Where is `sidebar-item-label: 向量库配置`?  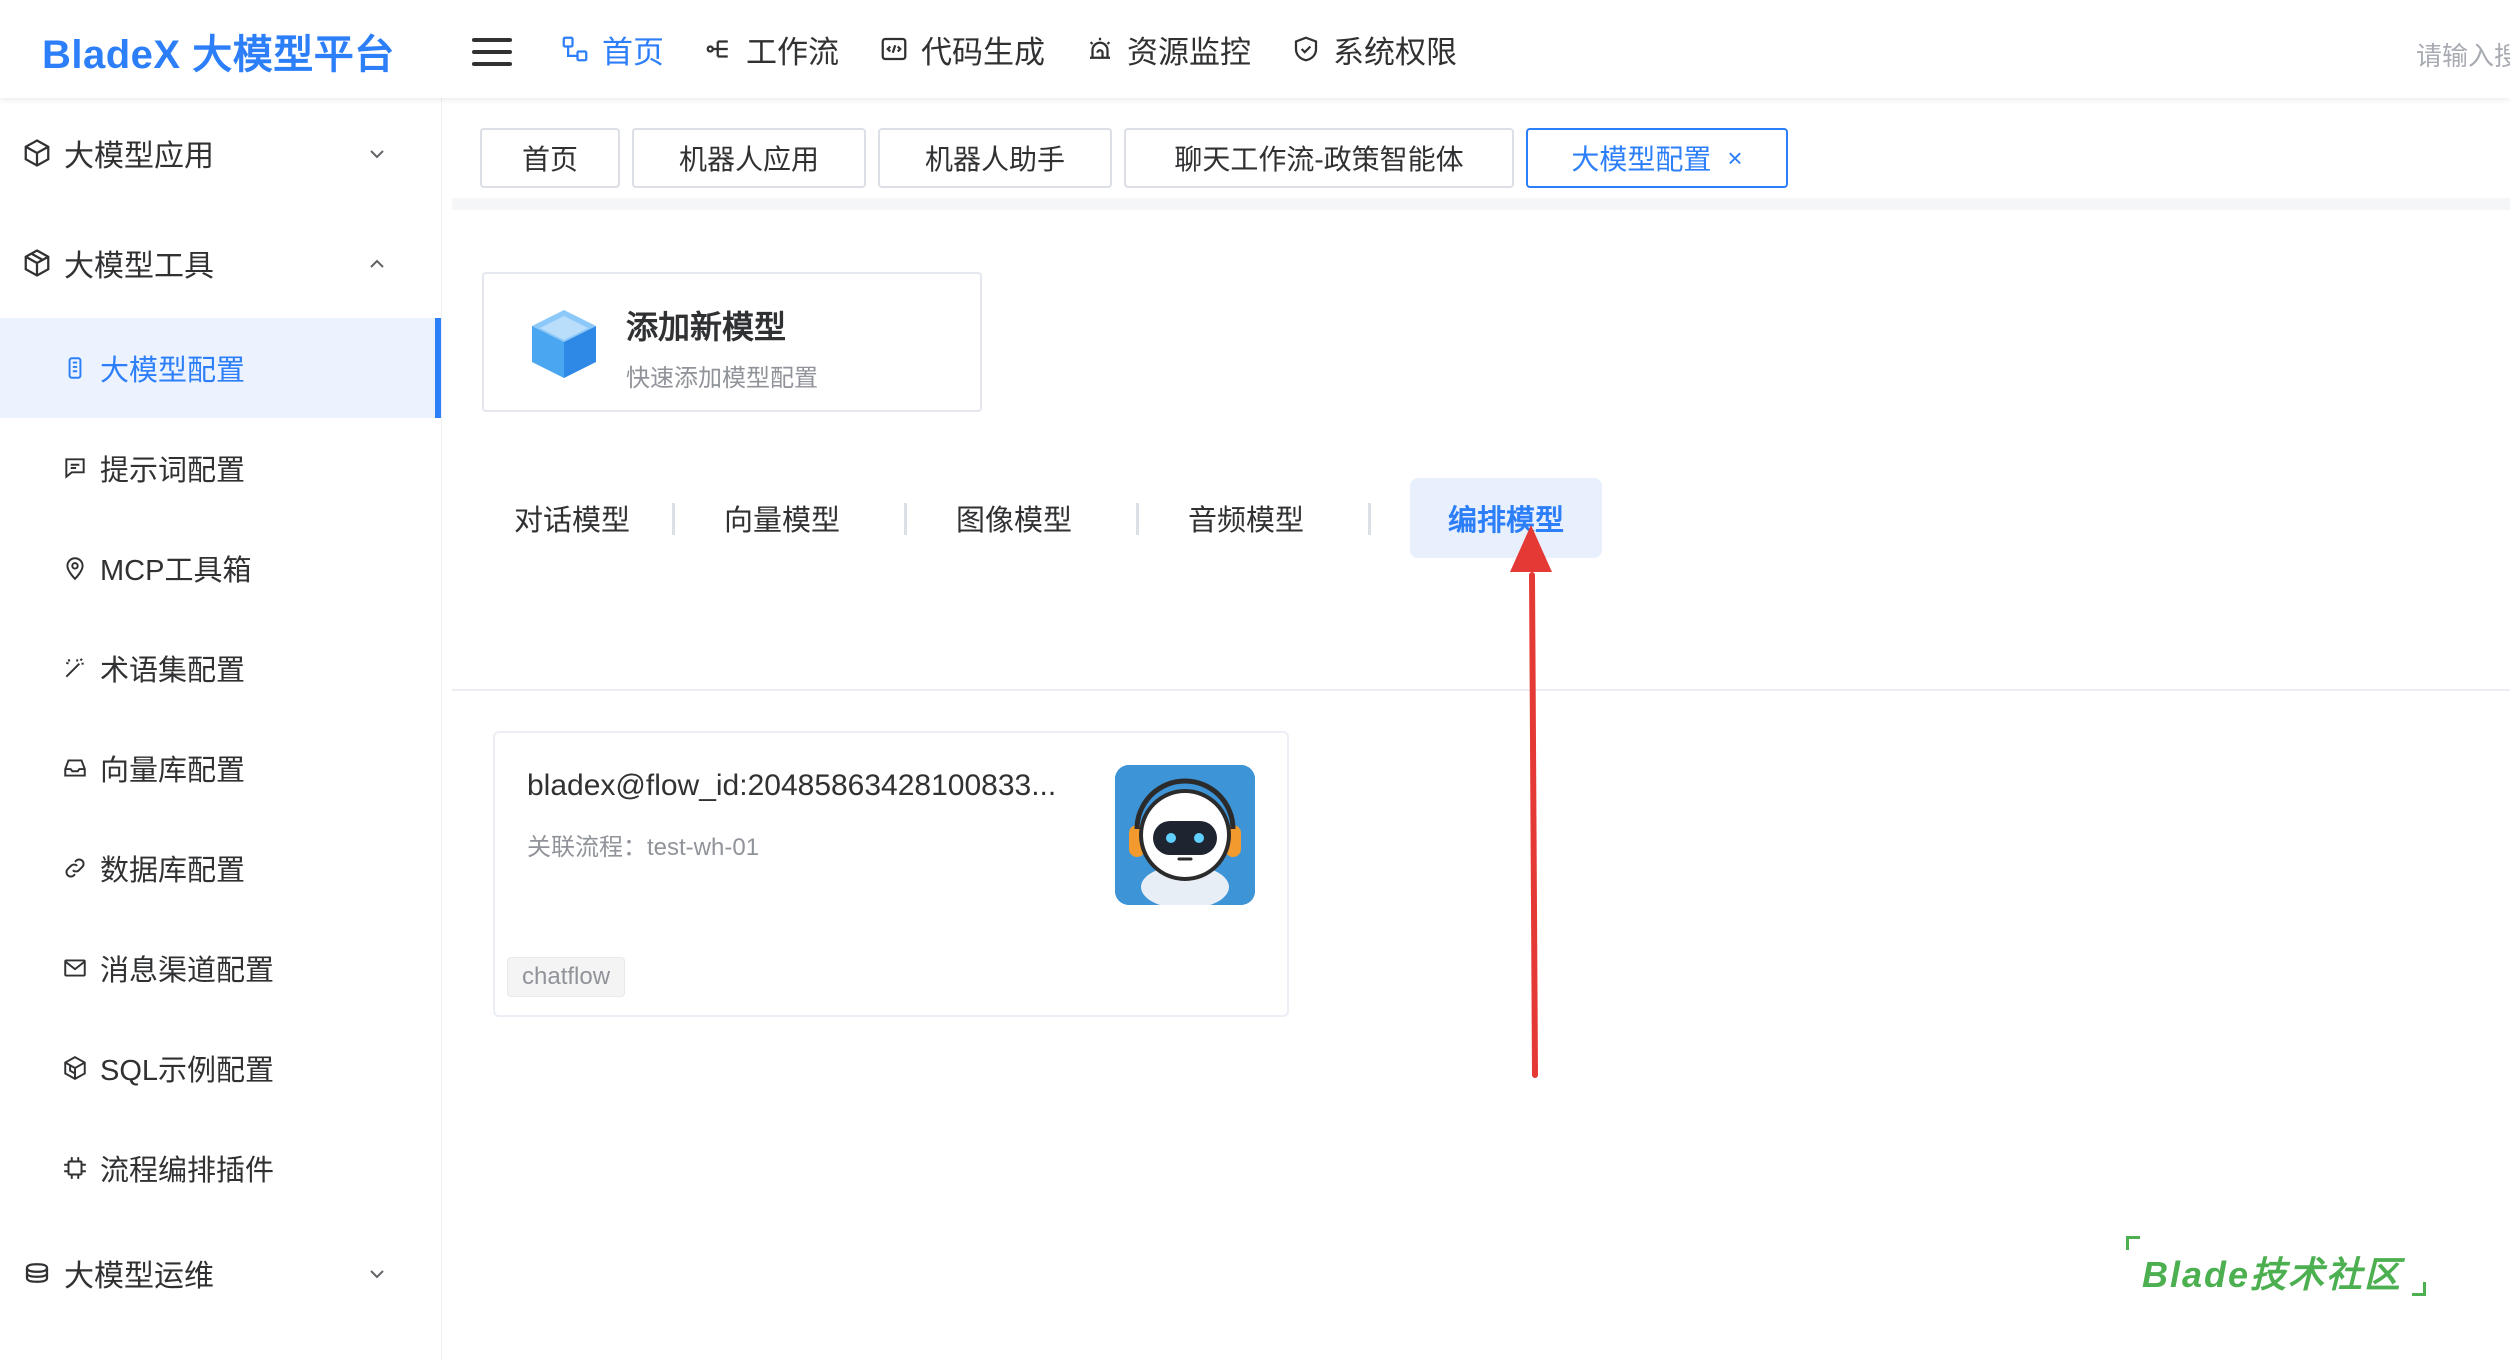
sidebar-item-label: 向量库配置 is located at coordinates (173, 771).